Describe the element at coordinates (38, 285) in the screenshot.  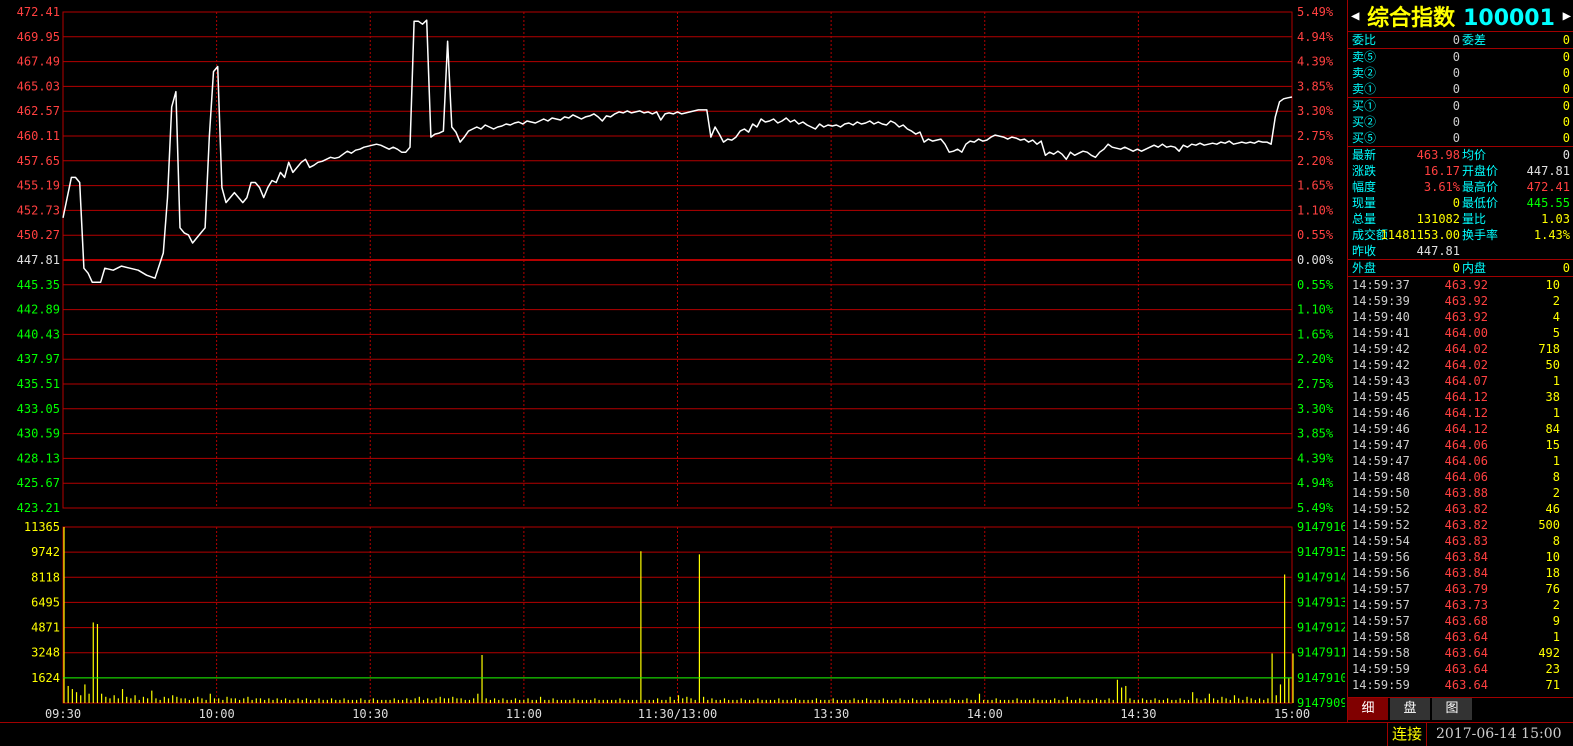
I see `price-tick-label: 445.35` at that location.